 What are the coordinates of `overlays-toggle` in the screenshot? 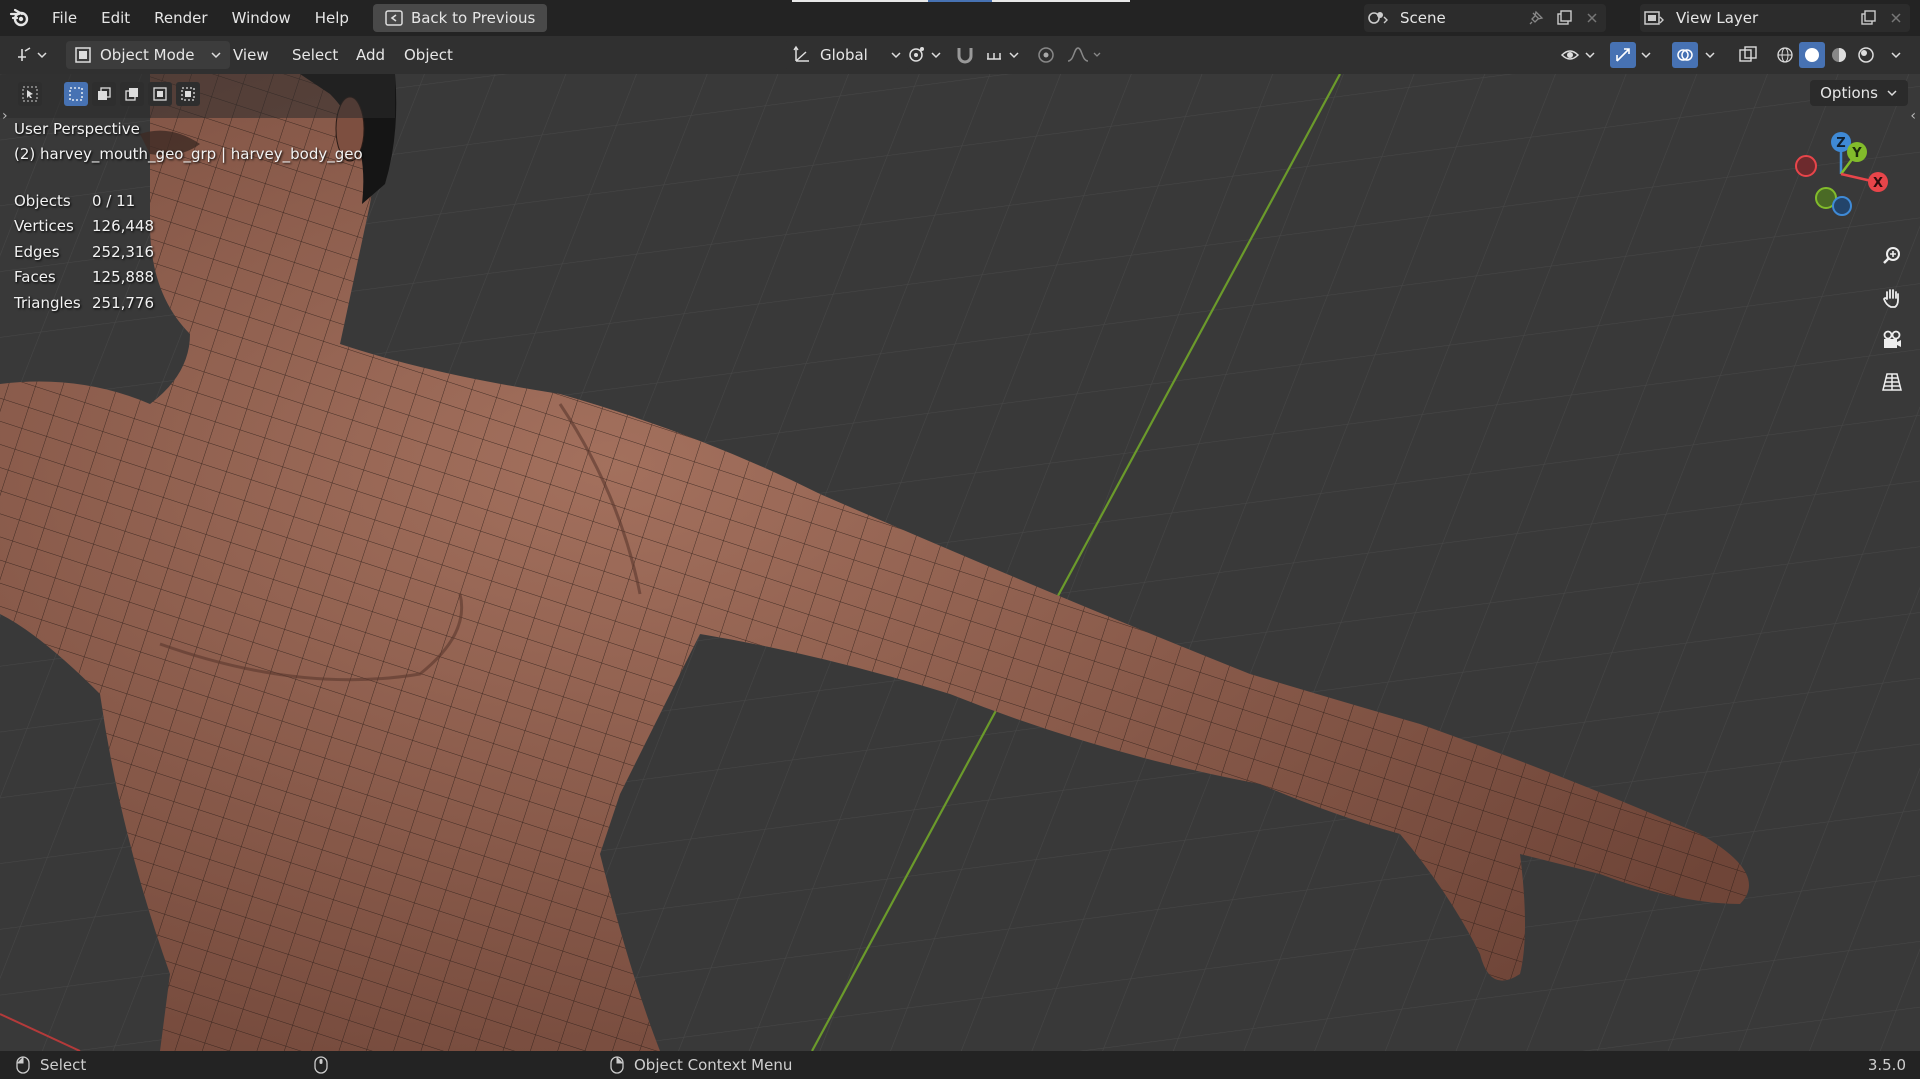 It's located at (1686, 55).